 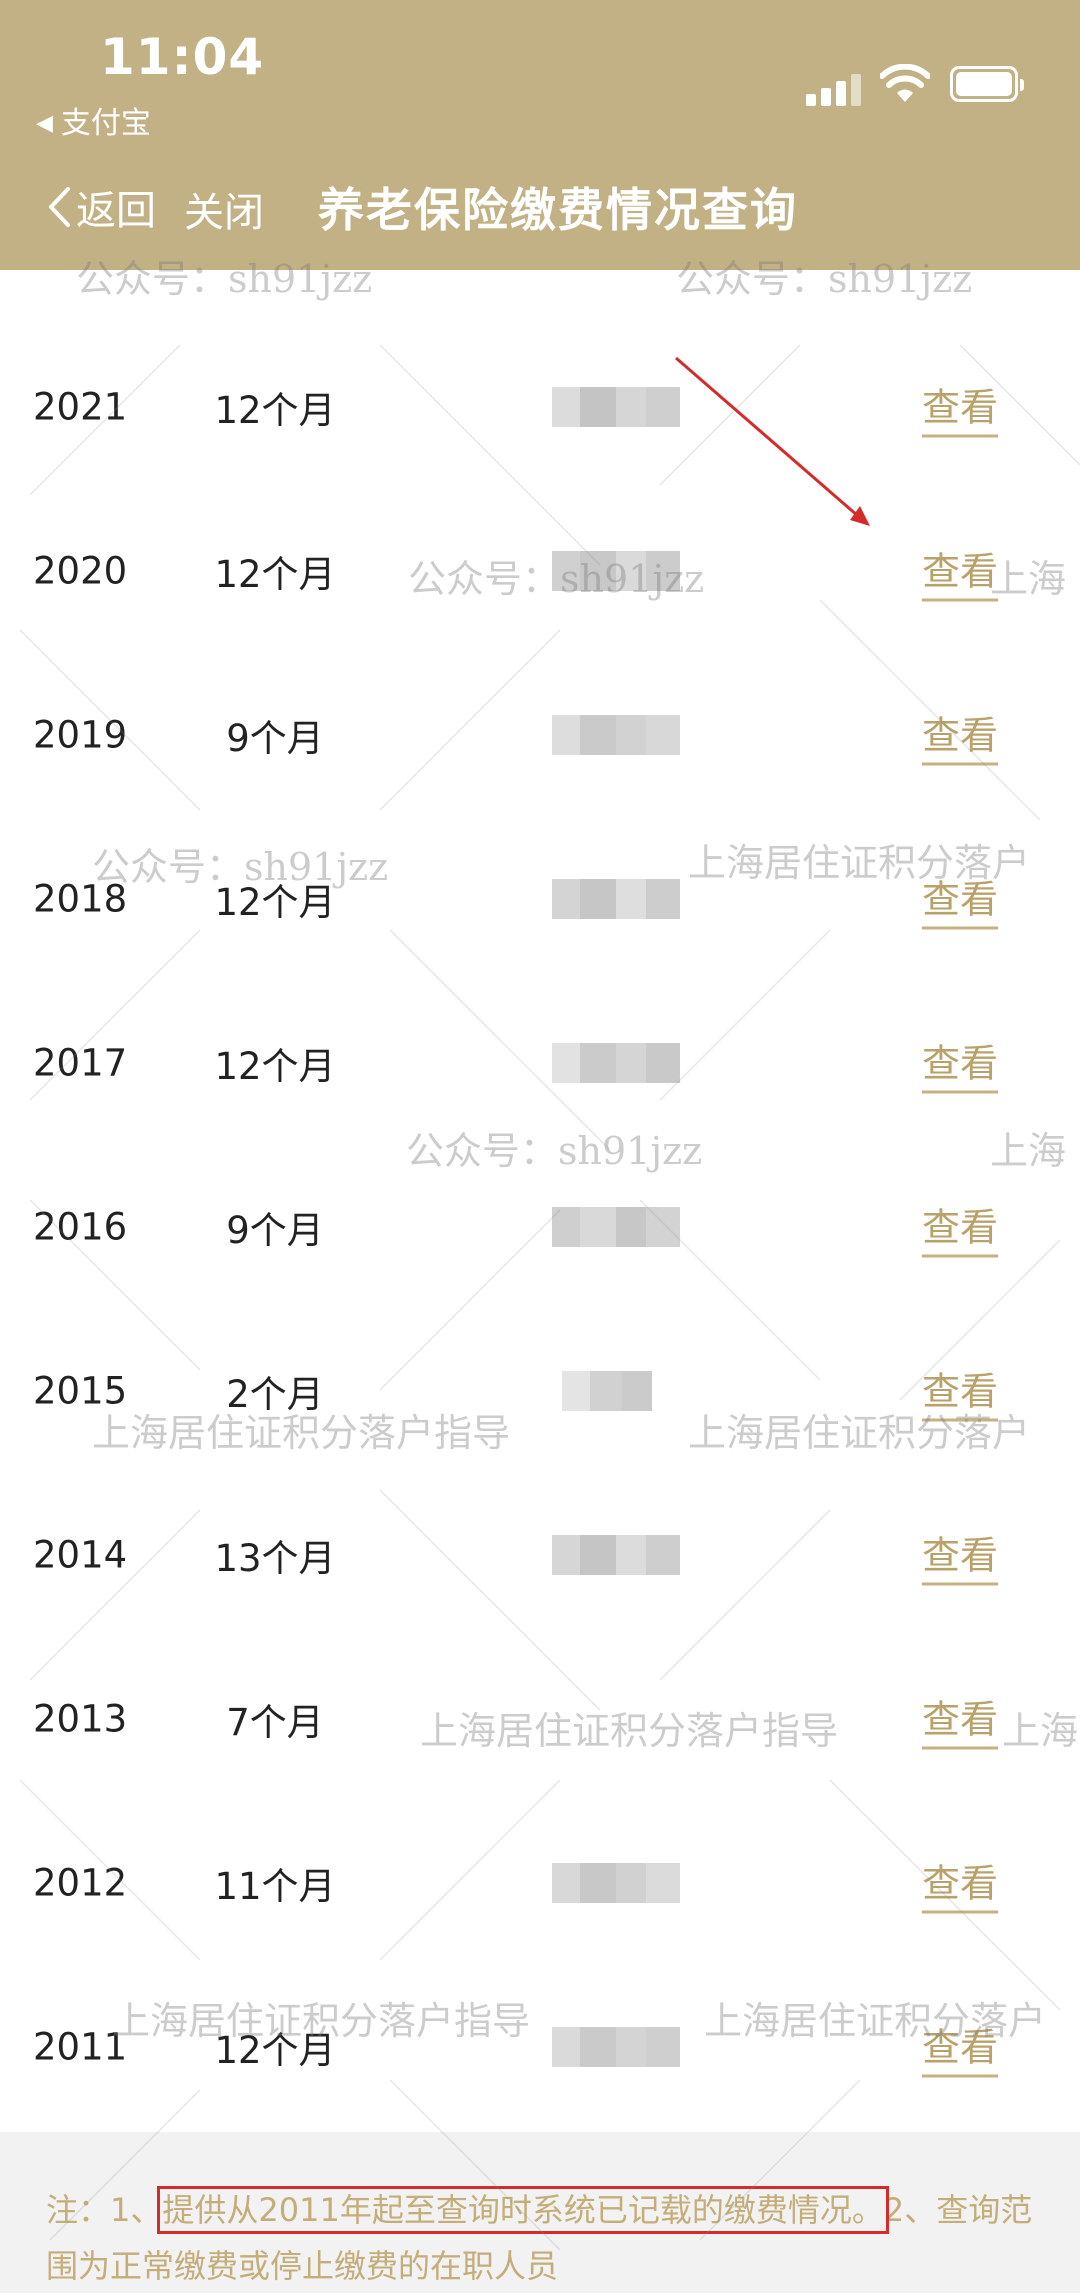 I want to click on list-item: 2014 13个月 查看, so click(x=540, y=1555).